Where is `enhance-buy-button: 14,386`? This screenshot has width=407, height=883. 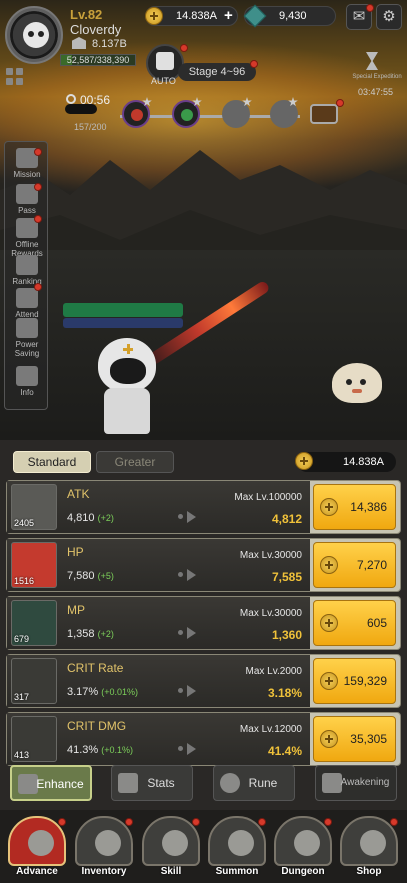 enhance-buy-button: 14,386 is located at coordinates (354, 507).